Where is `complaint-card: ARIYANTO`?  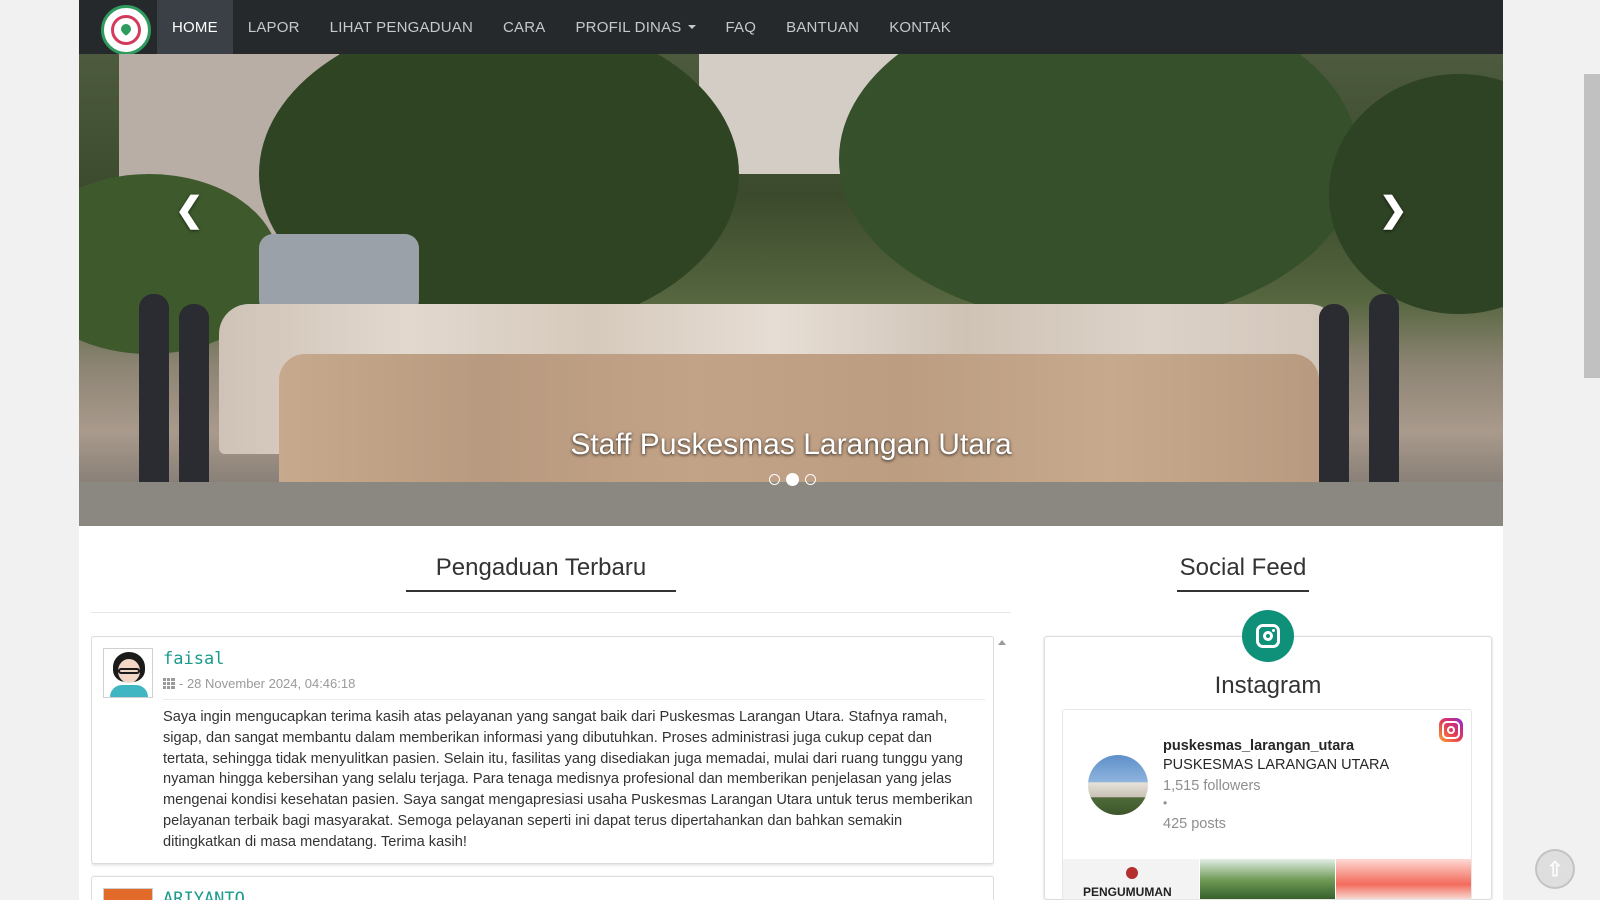 complaint-card: ARIYANTO is located at coordinates (542, 888).